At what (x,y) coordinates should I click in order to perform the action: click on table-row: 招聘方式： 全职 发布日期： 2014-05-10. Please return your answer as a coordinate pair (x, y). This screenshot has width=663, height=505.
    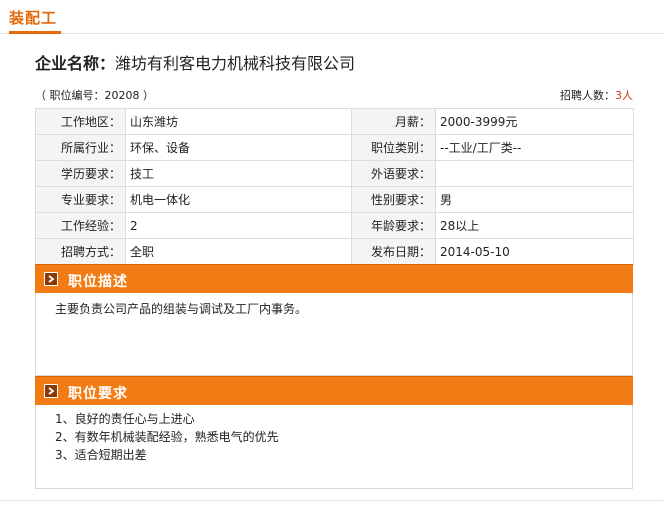
    Looking at the image, I should click on (334, 251).